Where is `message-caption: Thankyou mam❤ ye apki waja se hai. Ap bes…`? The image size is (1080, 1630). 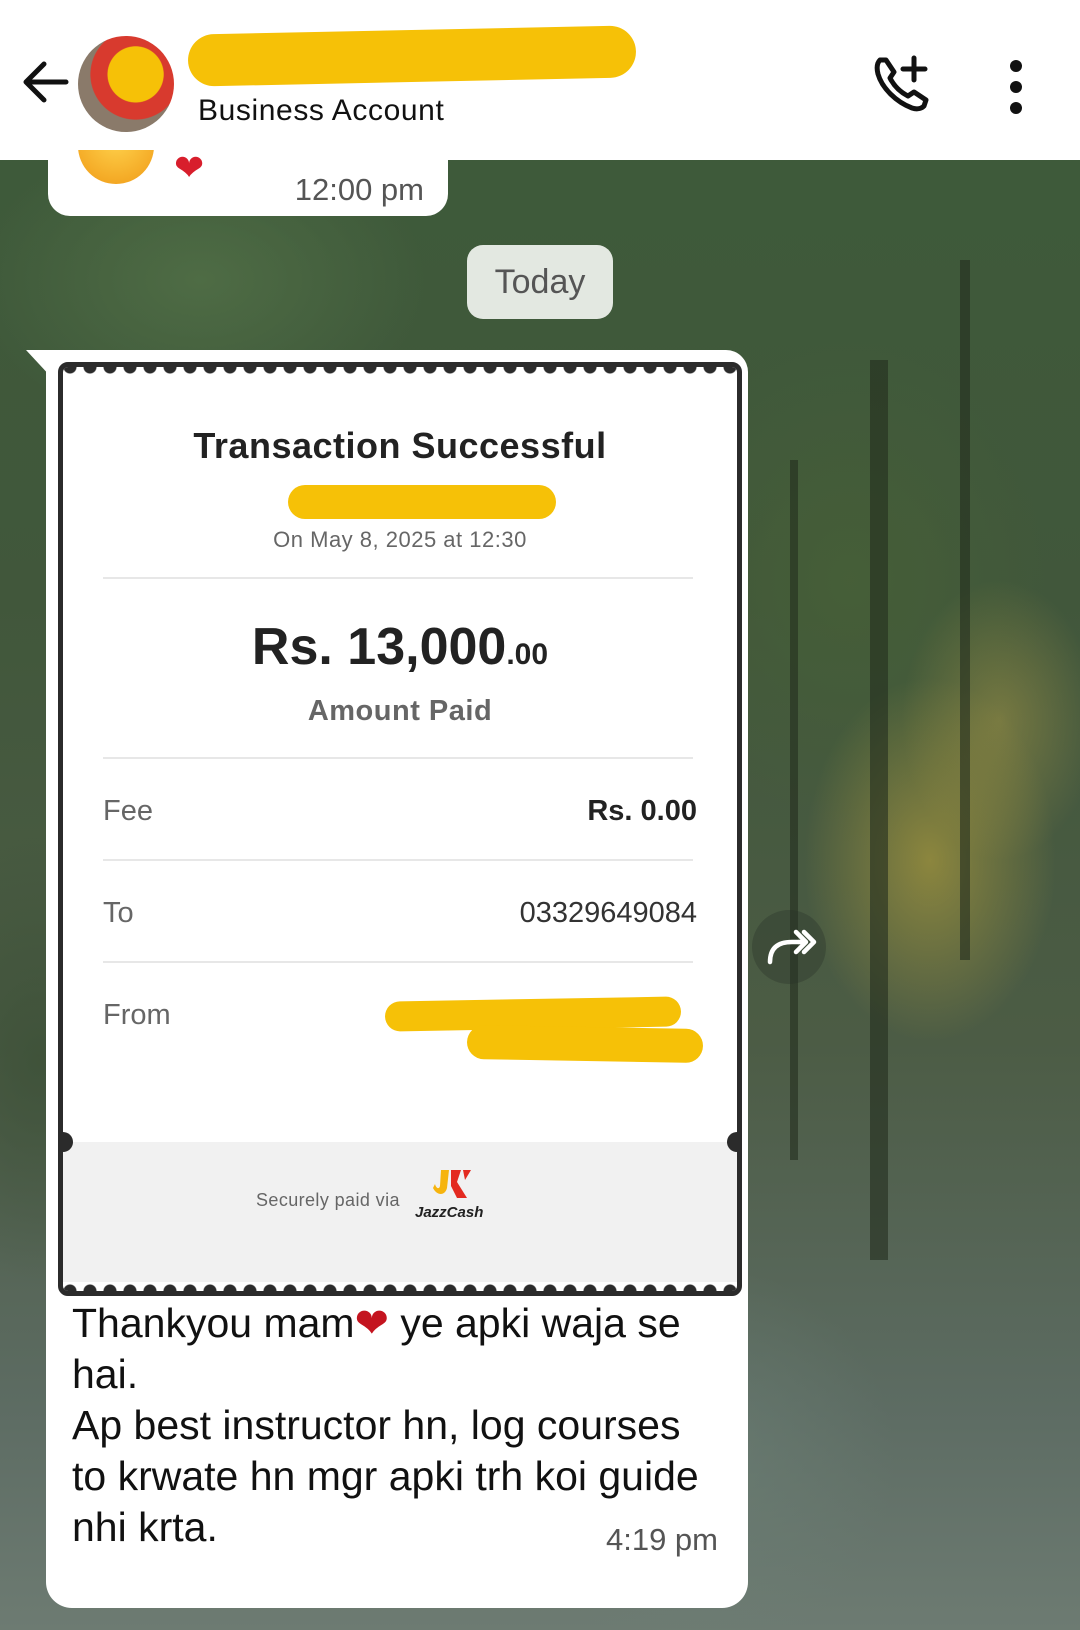 message-caption: Thankyou mam❤ ye apki waja se hai. Ap bes… is located at coordinates (385, 1425).